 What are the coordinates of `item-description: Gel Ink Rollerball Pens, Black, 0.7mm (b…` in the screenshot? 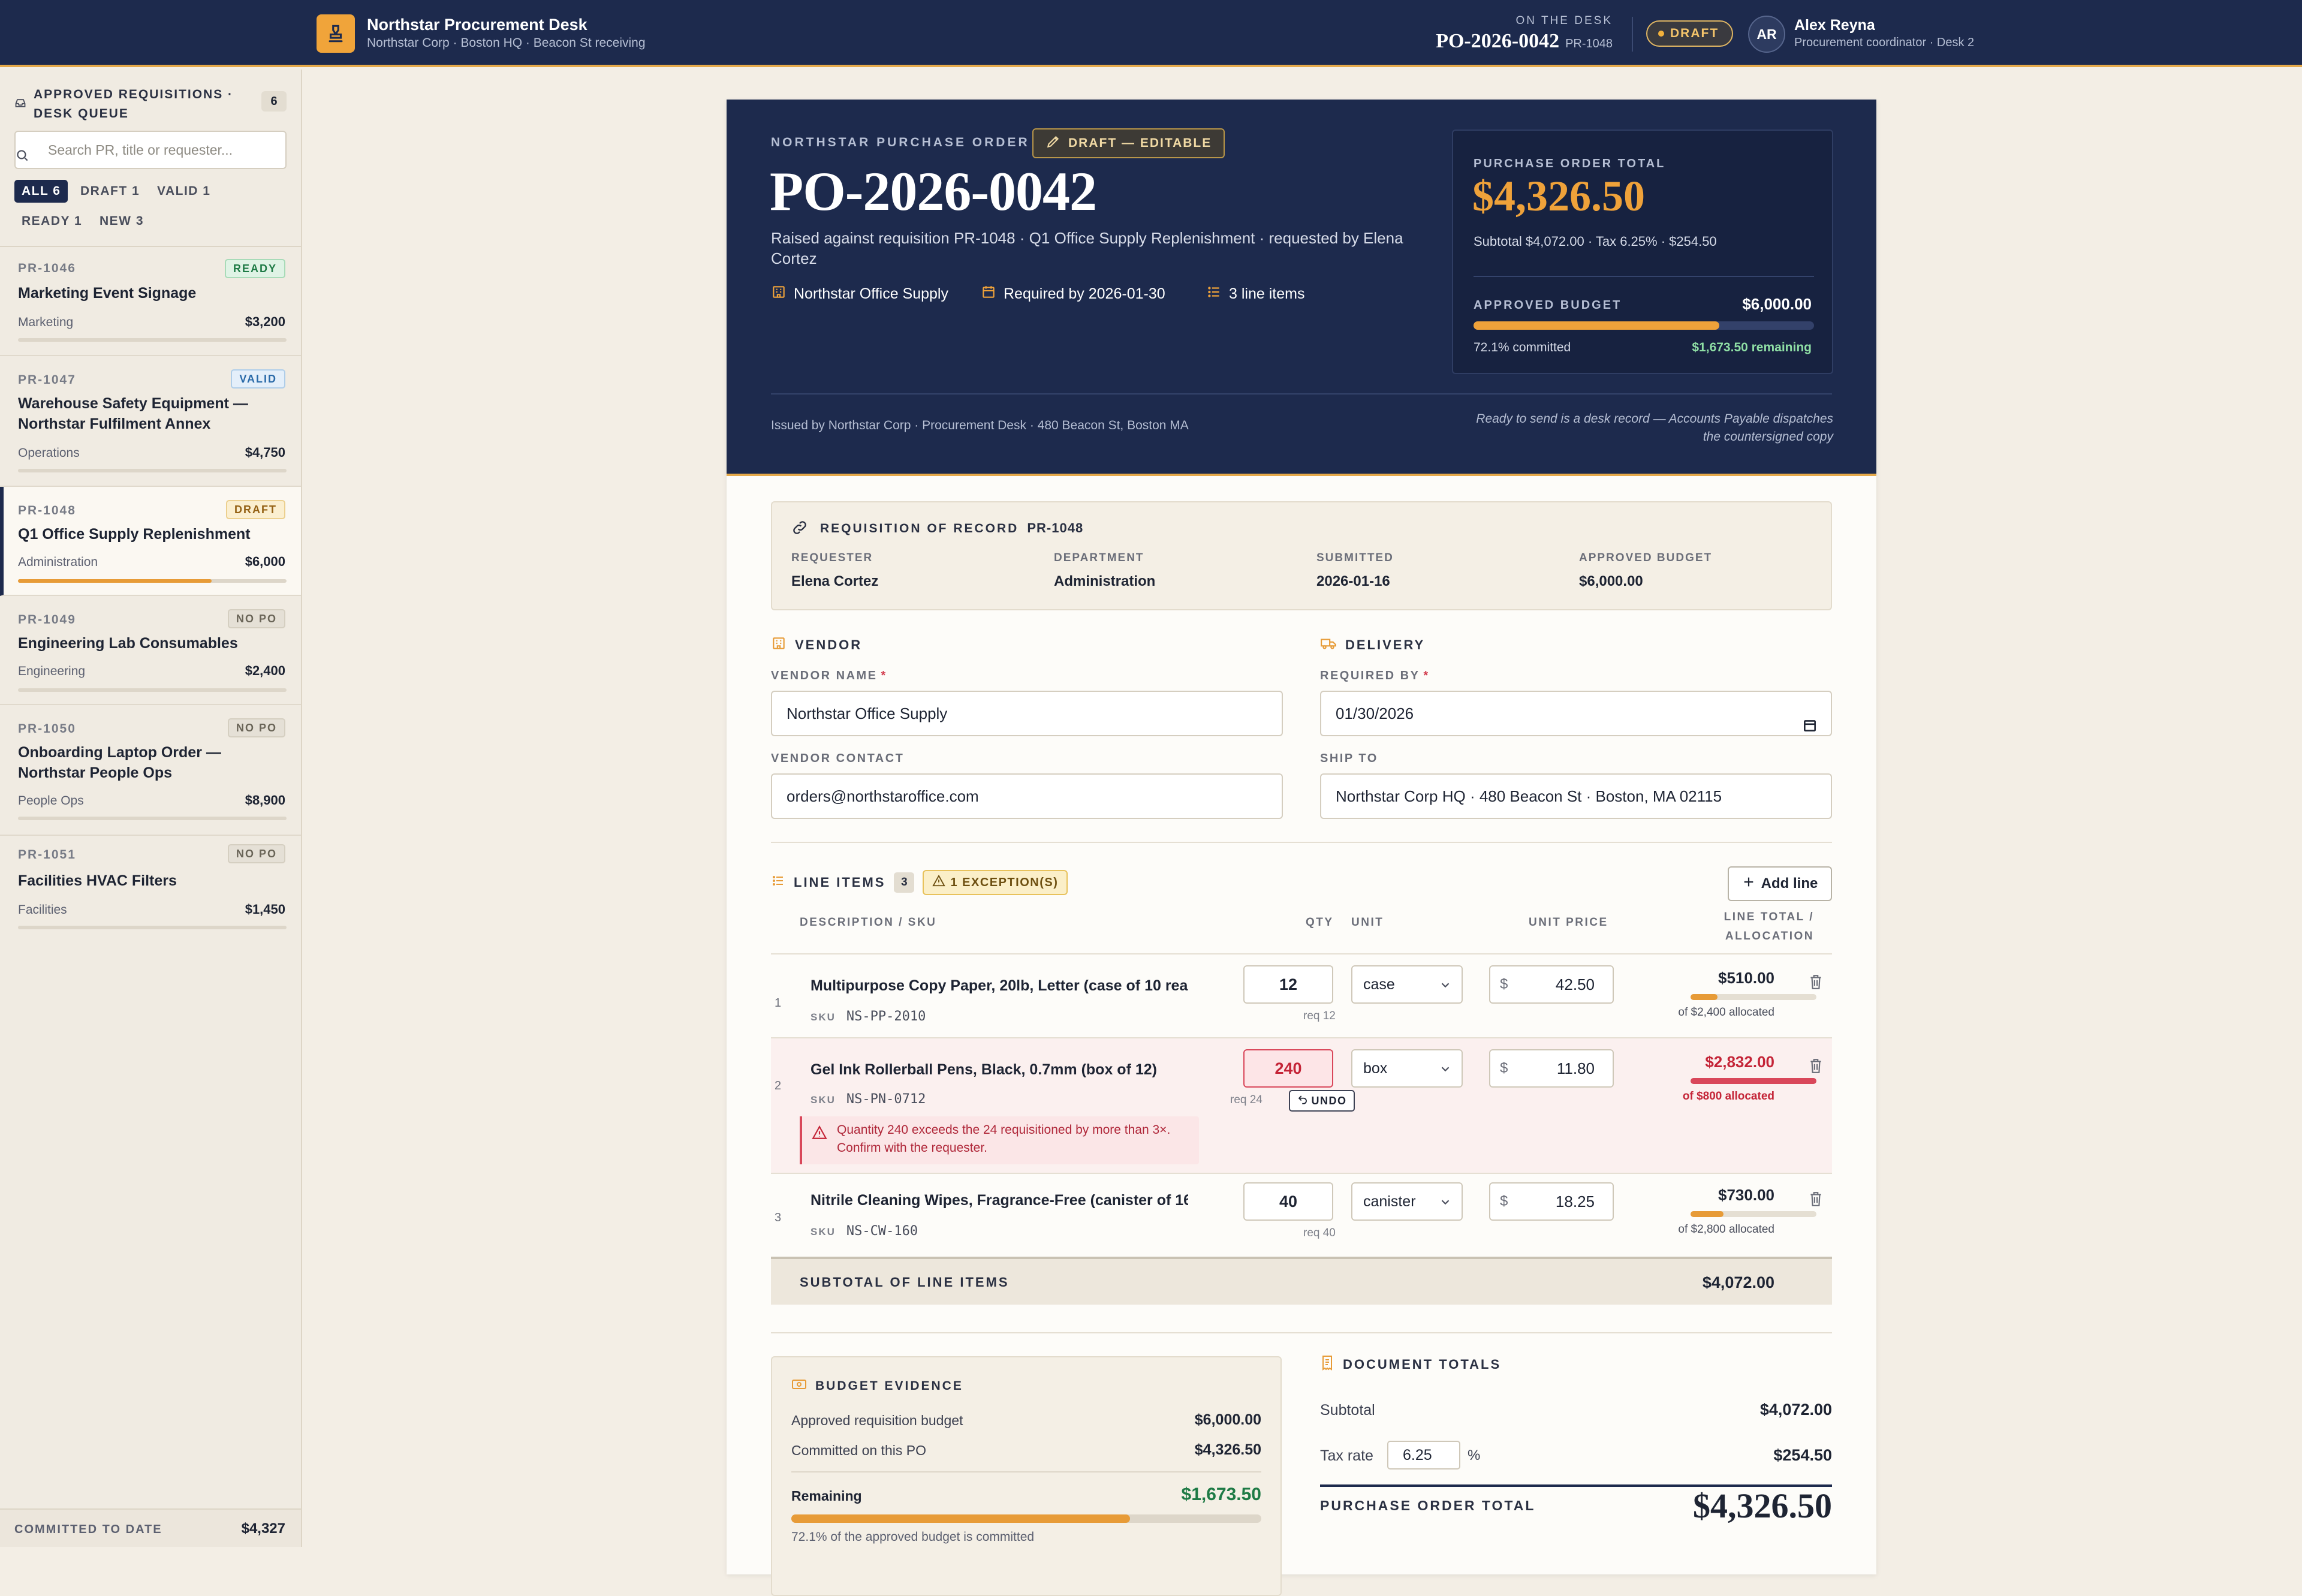 It's located at (983, 1069).